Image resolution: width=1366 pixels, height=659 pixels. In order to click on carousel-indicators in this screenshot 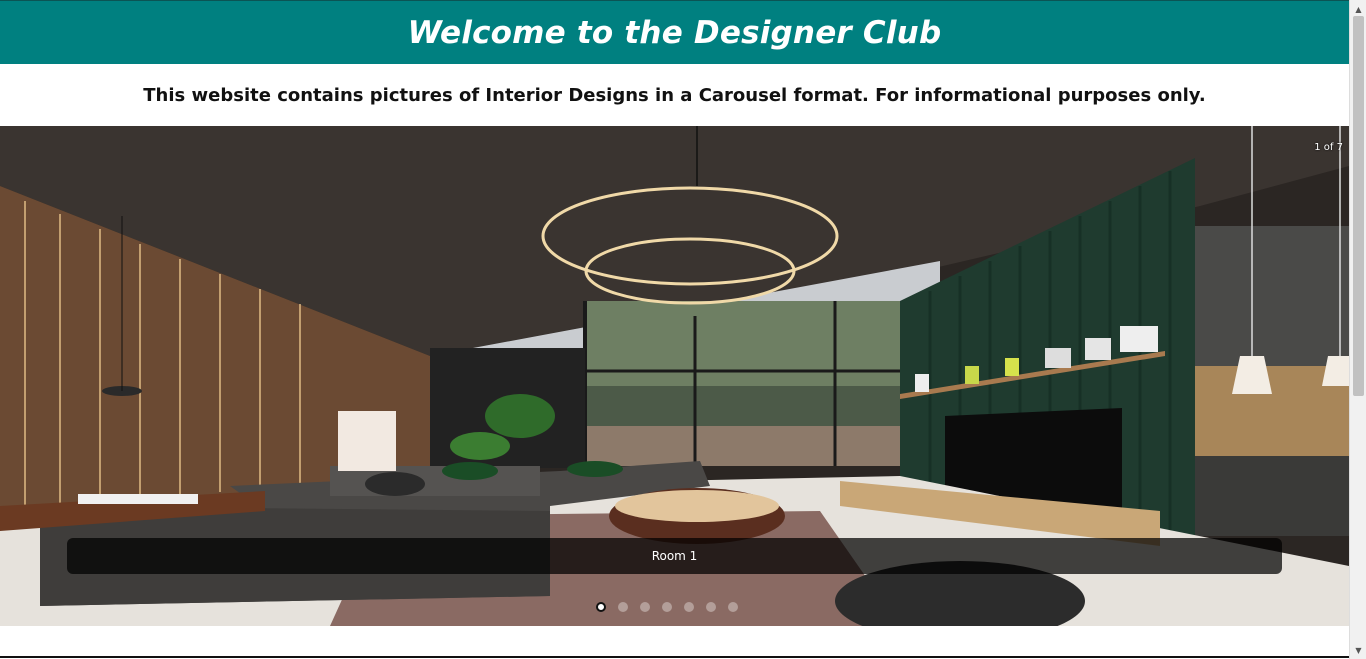, I will do `click(667, 608)`.